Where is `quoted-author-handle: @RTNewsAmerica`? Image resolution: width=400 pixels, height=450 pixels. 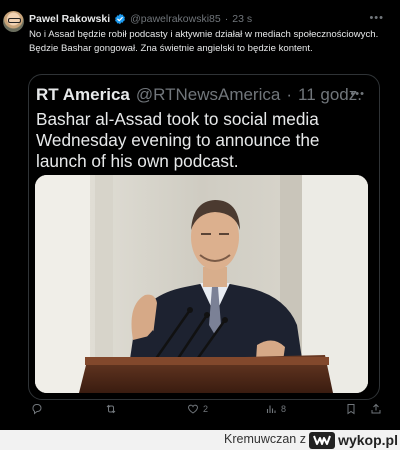
quoted-author-handle: @RTNewsAmerica is located at coordinates (208, 95).